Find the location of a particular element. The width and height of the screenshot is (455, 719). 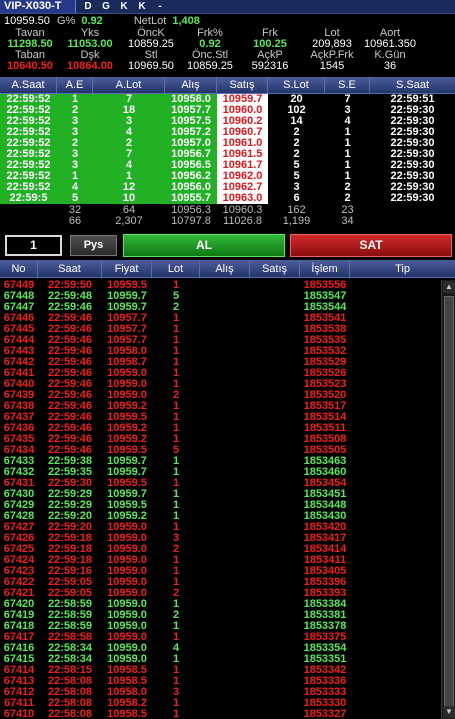

col-alis-broker: Alış is located at coordinates (225, 268).